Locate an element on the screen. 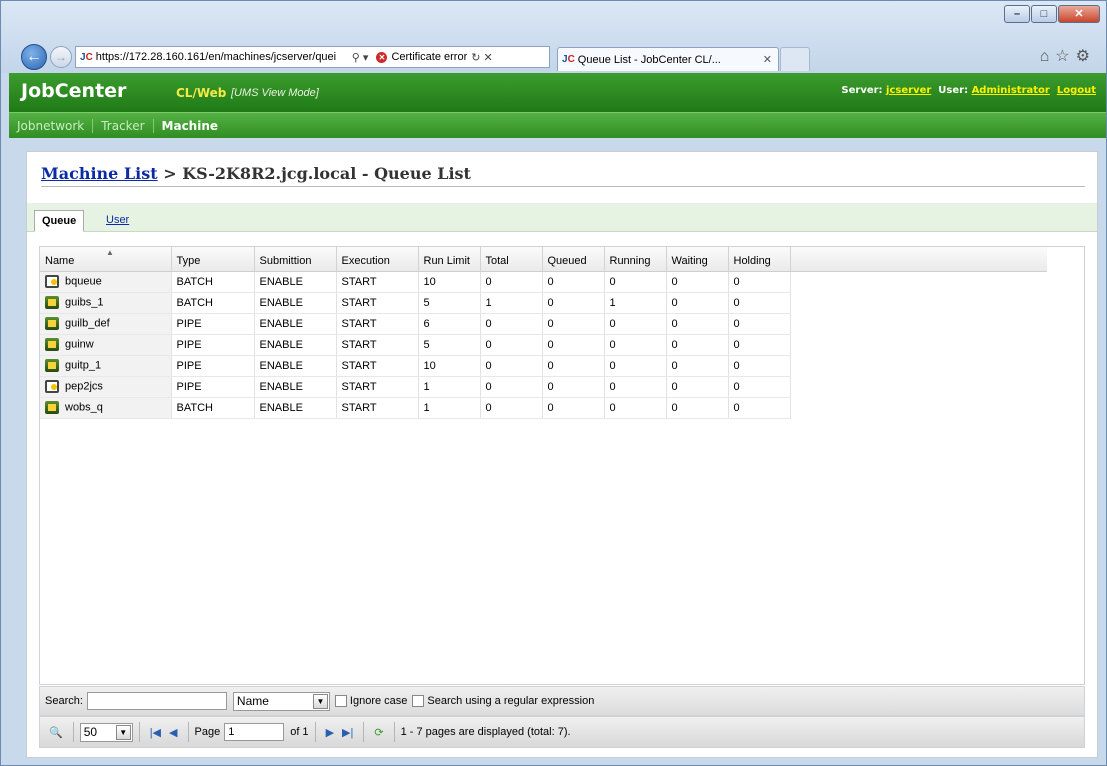 This screenshot has width=1107, height=766. cell-name: wobs_q is located at coordinates (106, 408).